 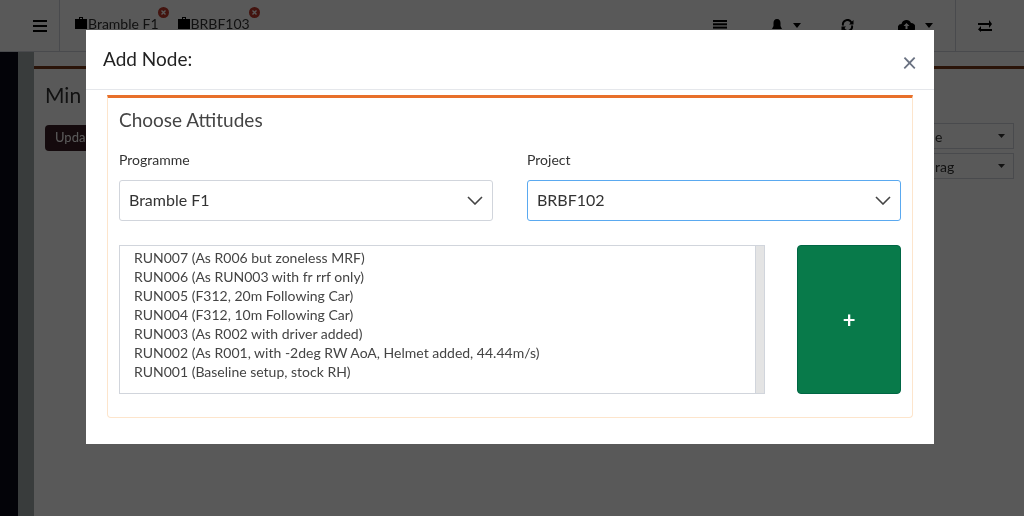 What do you see at coordinates (760, 319) in the screenshot?
I see `scrollbar` at bounding box center [760, 319].